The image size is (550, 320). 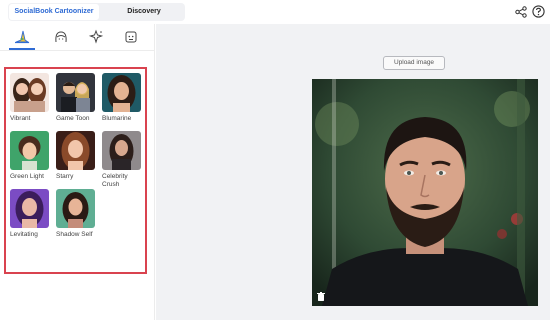 I want to click on style-card-starry: Starry, so click(x=76, y=156).